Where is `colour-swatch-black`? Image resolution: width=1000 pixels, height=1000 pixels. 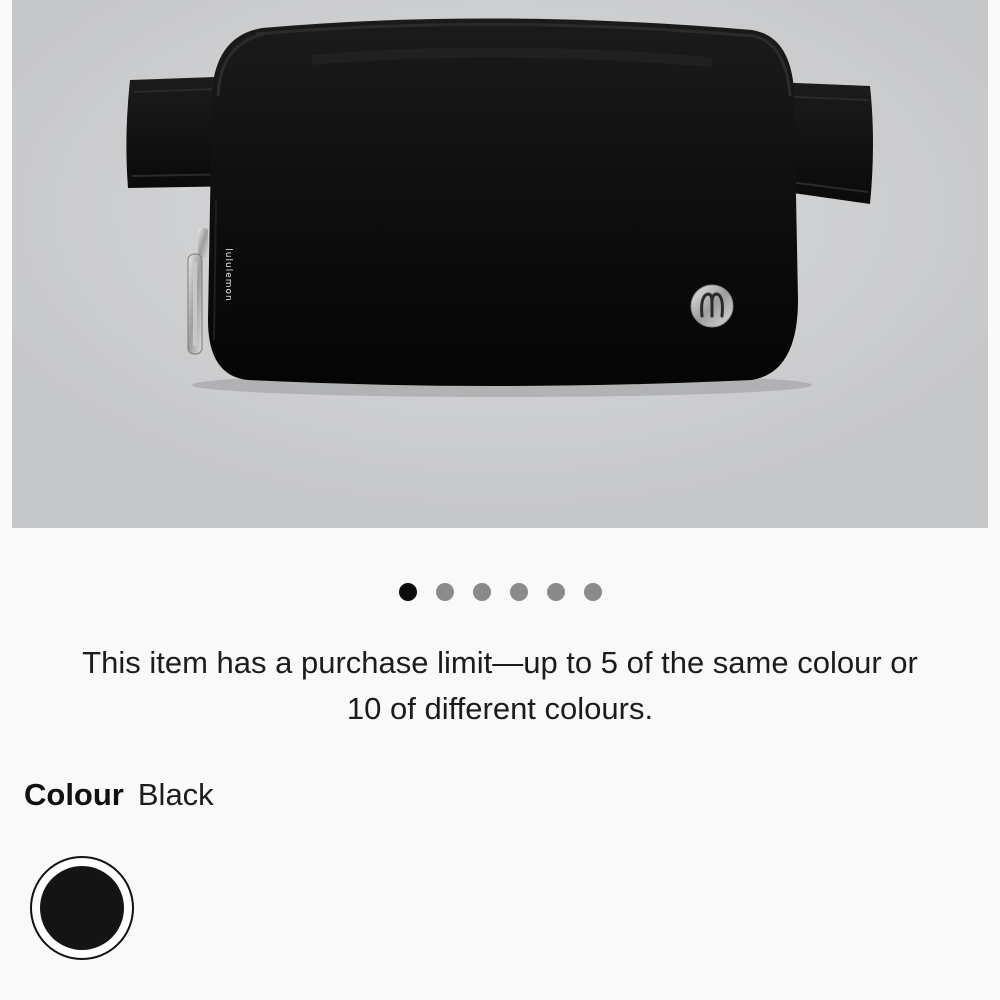 colour-swatch-black is located at coordinates (82, 908).